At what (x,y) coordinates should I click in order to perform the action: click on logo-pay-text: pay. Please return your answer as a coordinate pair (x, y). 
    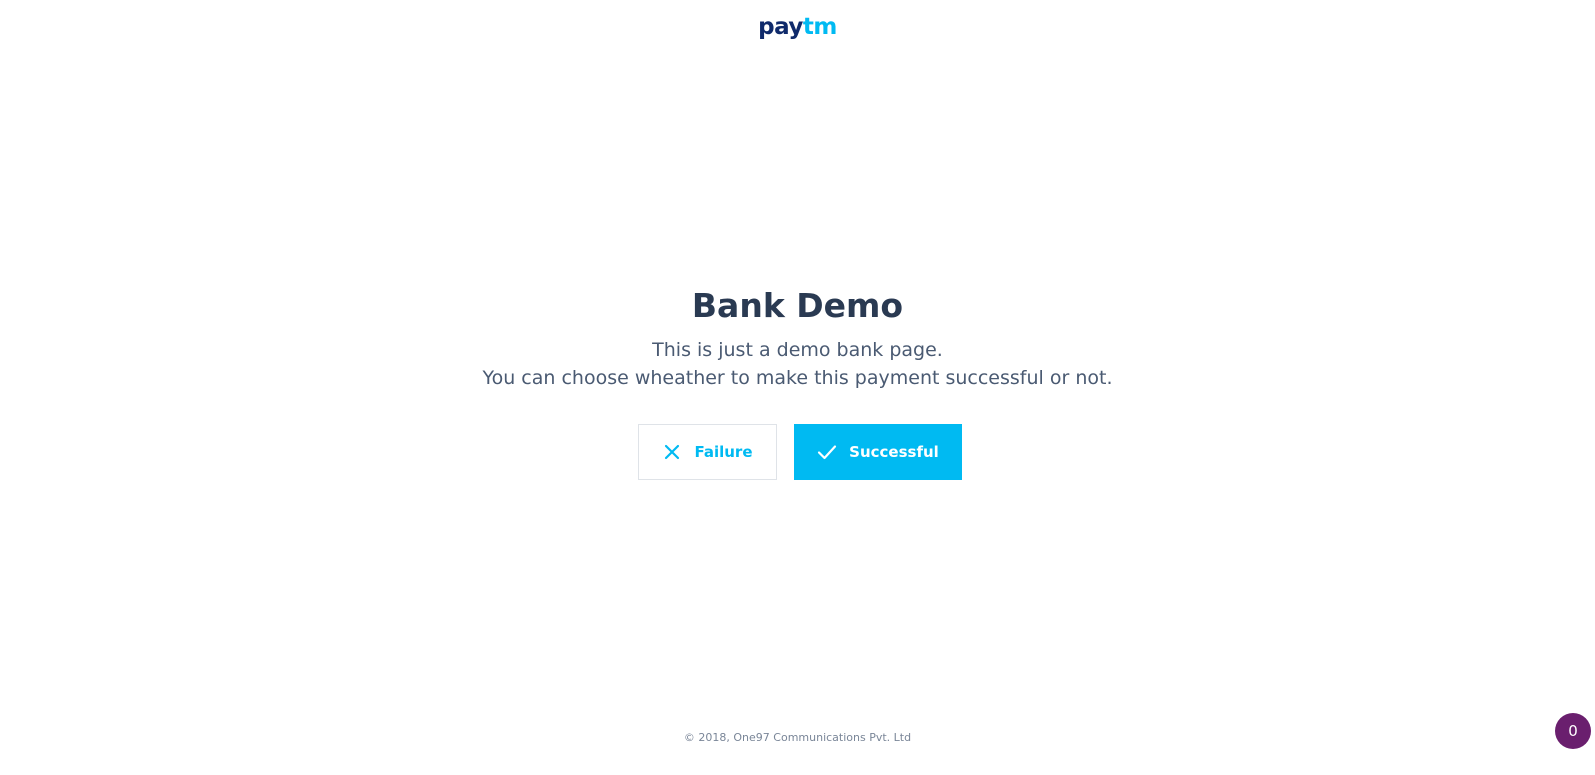
    Looking at the image, I should click on (780, 27).